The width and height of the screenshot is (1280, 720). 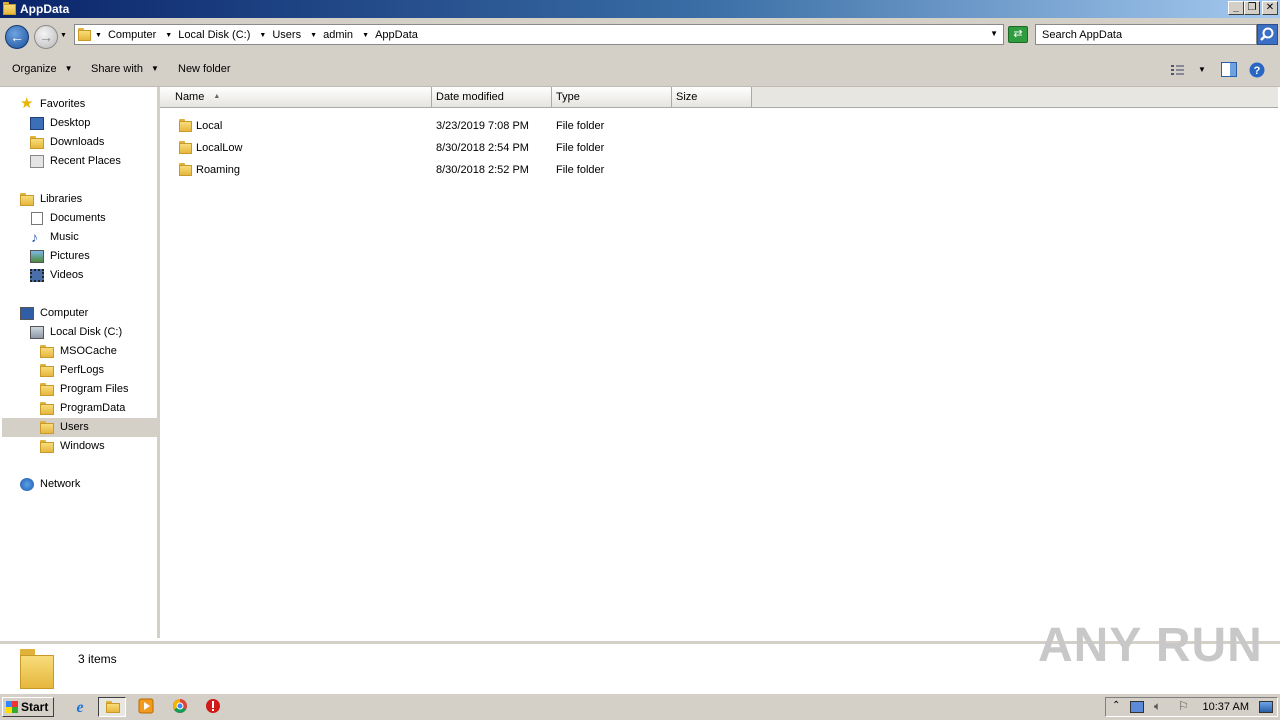 I want to click on breadcrumb-users: Users, so click(x=286, y=35).